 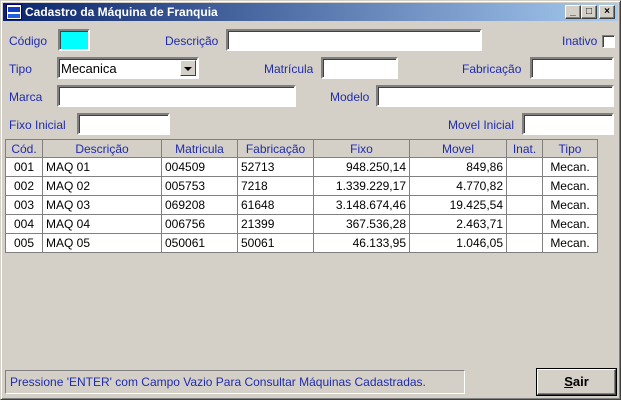 I want to click on cell-movel: 849,86, so click(x=458, y=167).